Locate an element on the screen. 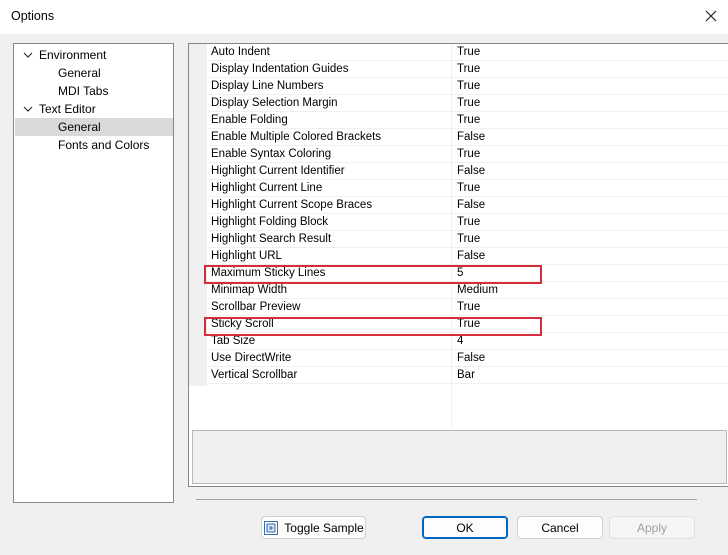  tree-item-label: Environment is located at coordinates (73, 55).